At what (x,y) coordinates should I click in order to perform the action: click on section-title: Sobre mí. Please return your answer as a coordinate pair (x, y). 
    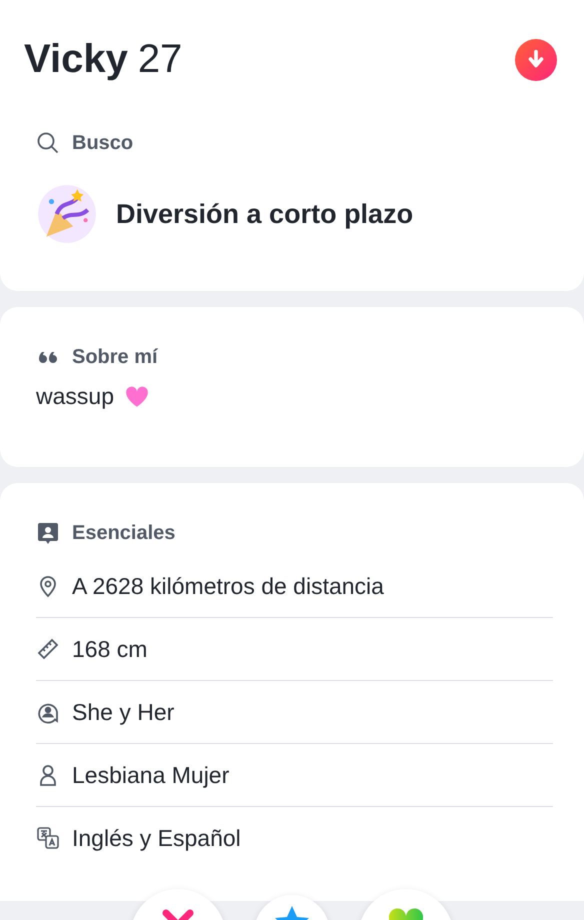
    Looking at the image, I should click on (115, 357).